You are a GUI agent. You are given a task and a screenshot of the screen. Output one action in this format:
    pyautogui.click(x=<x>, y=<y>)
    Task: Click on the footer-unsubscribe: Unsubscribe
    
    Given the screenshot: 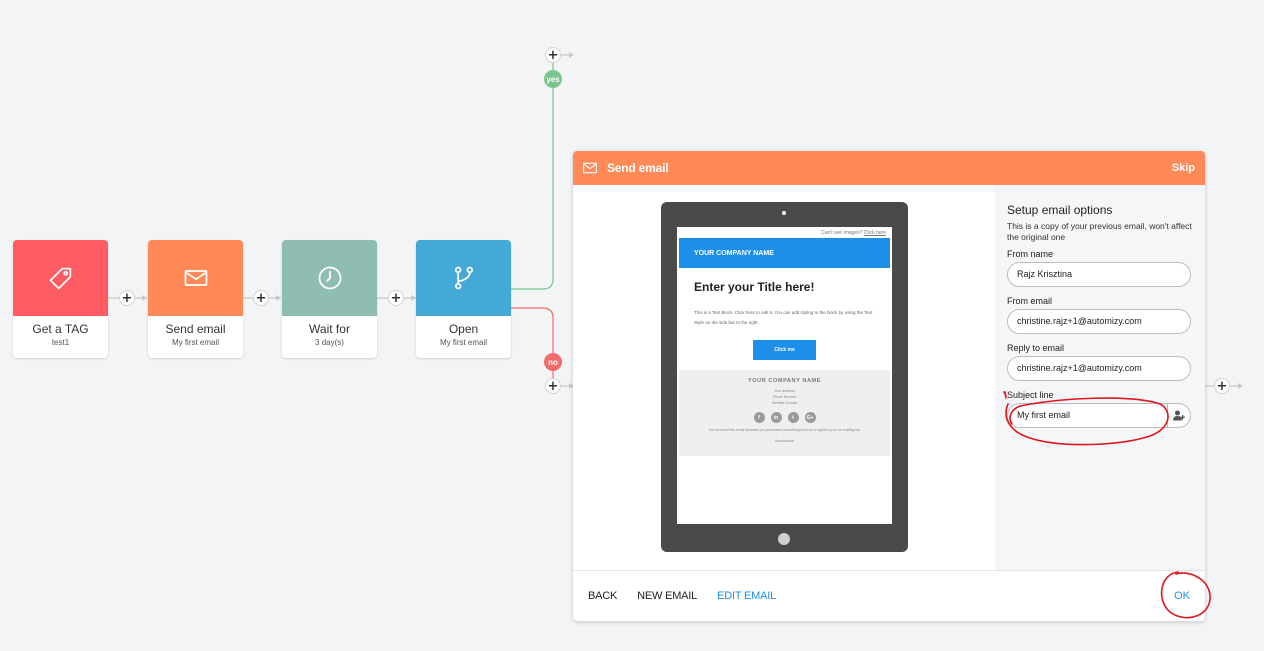 What is the action you would take?
    pyautogui.click(x=784, y=441)
    